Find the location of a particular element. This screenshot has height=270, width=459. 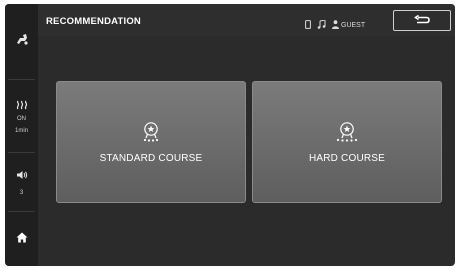

massage-chair-logo-icon is located at coordinates (22, 41).